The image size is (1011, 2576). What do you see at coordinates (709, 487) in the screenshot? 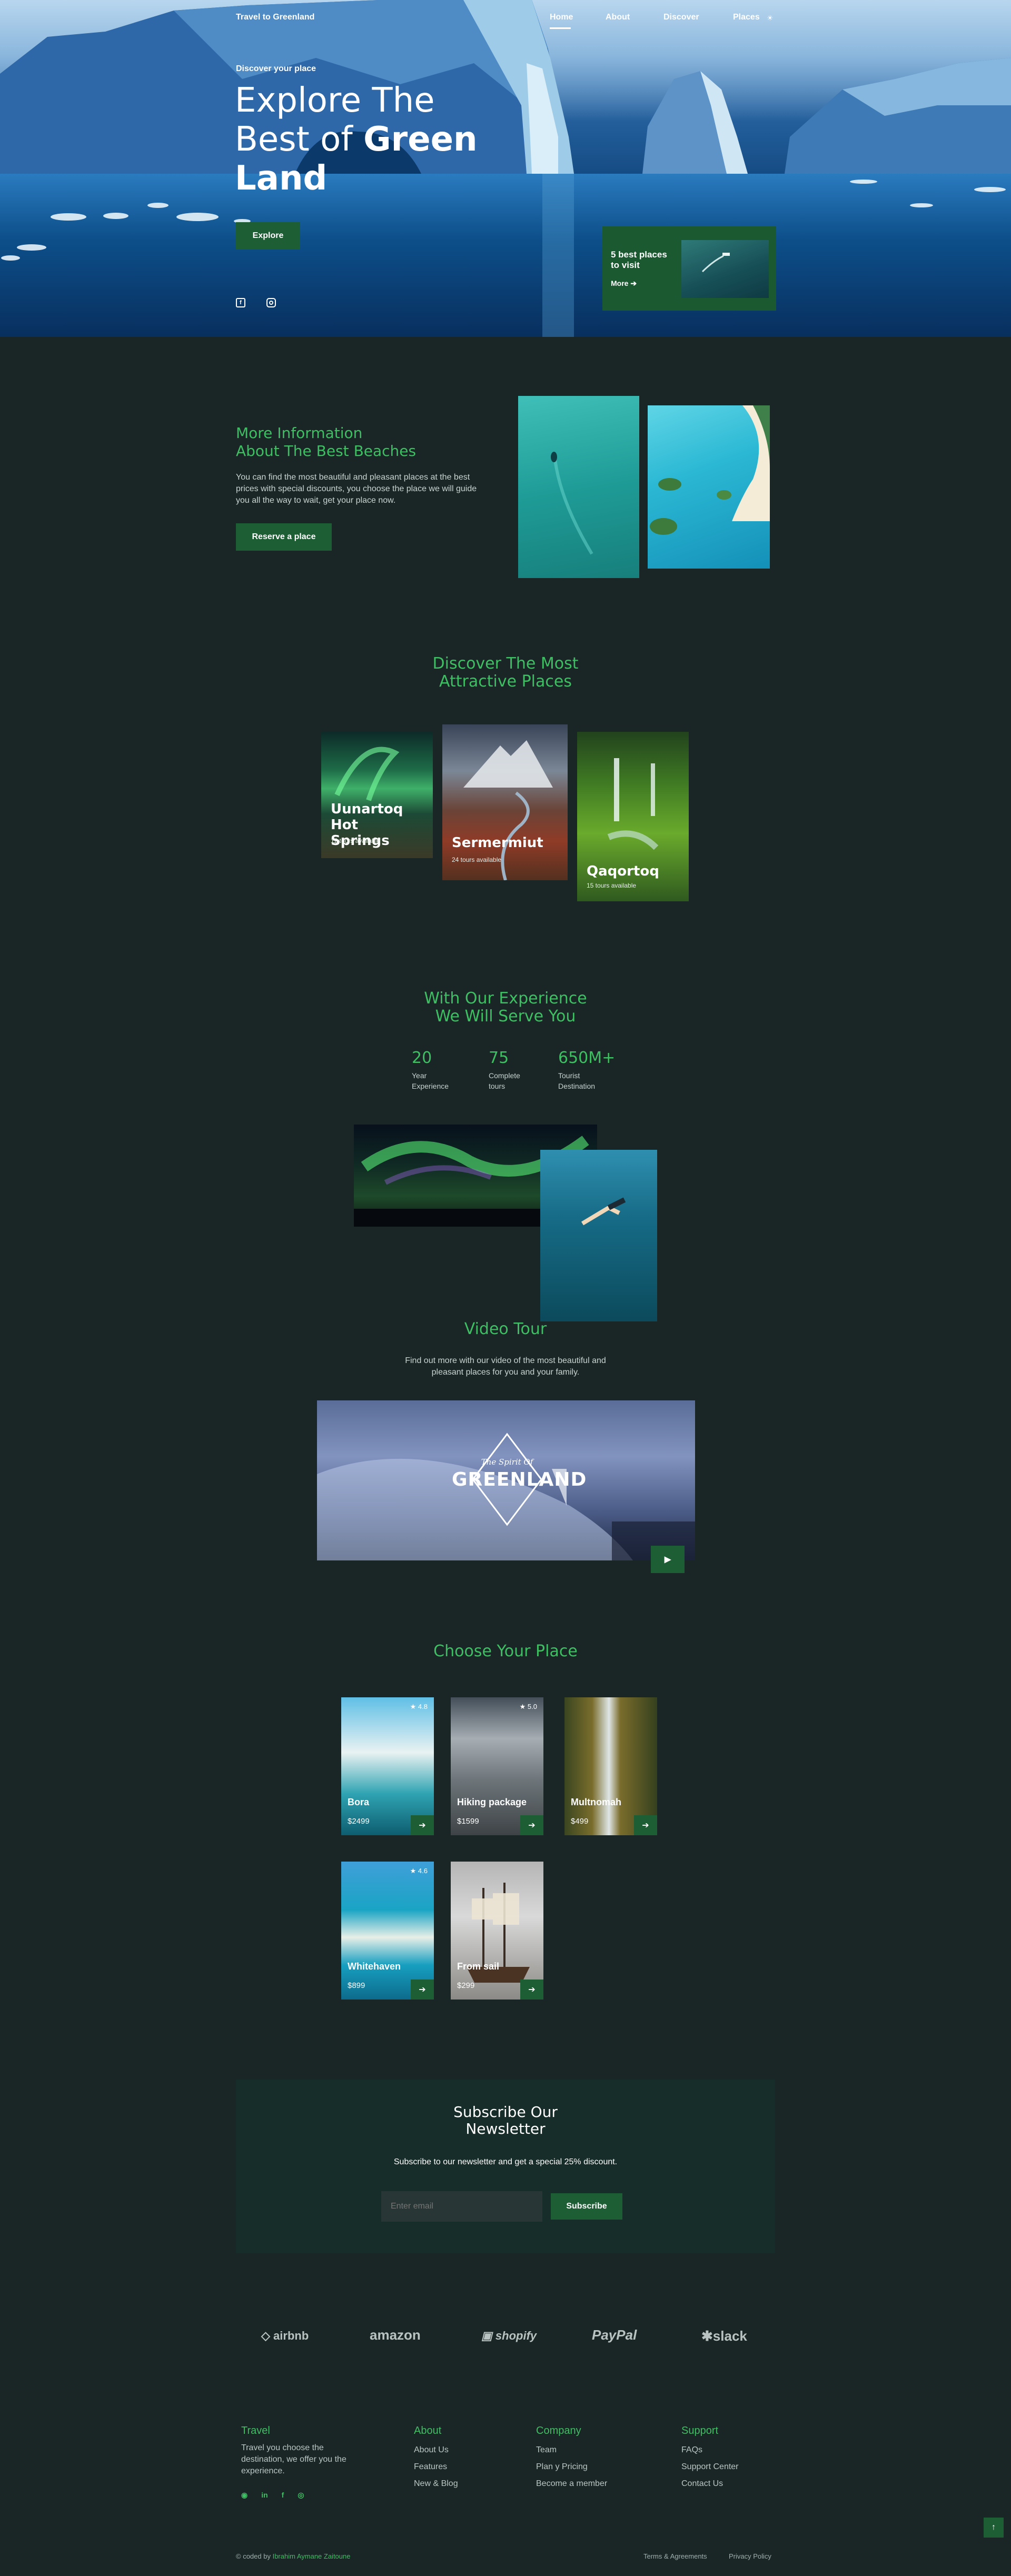
I see `beach-image-islands` at bounding box center [709, 487].